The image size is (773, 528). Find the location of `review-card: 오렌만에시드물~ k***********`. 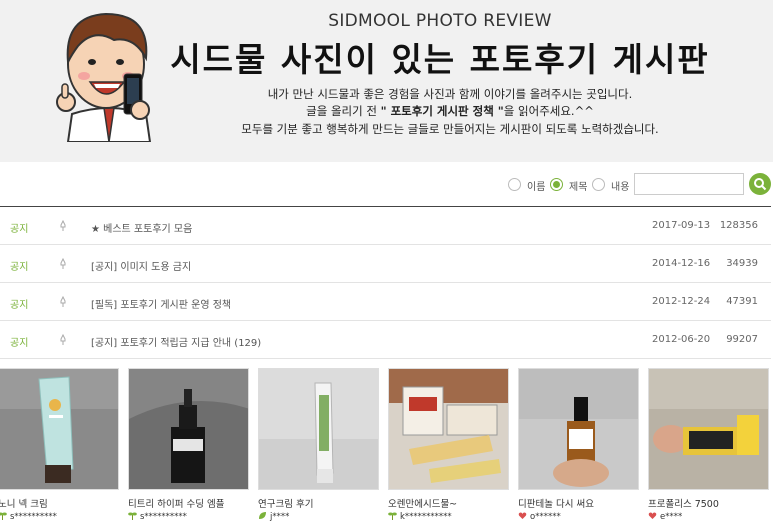

review-card: 오렌만에시드물~ k*********** is located at coordinates (448, 445).